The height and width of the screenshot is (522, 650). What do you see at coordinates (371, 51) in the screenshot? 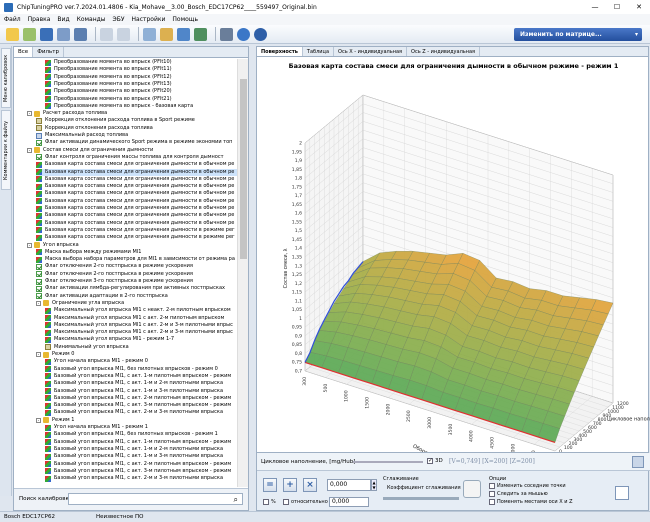
I see `tab-axis-x: Ось X - индивидуальная` at bounding box center [371, 51].